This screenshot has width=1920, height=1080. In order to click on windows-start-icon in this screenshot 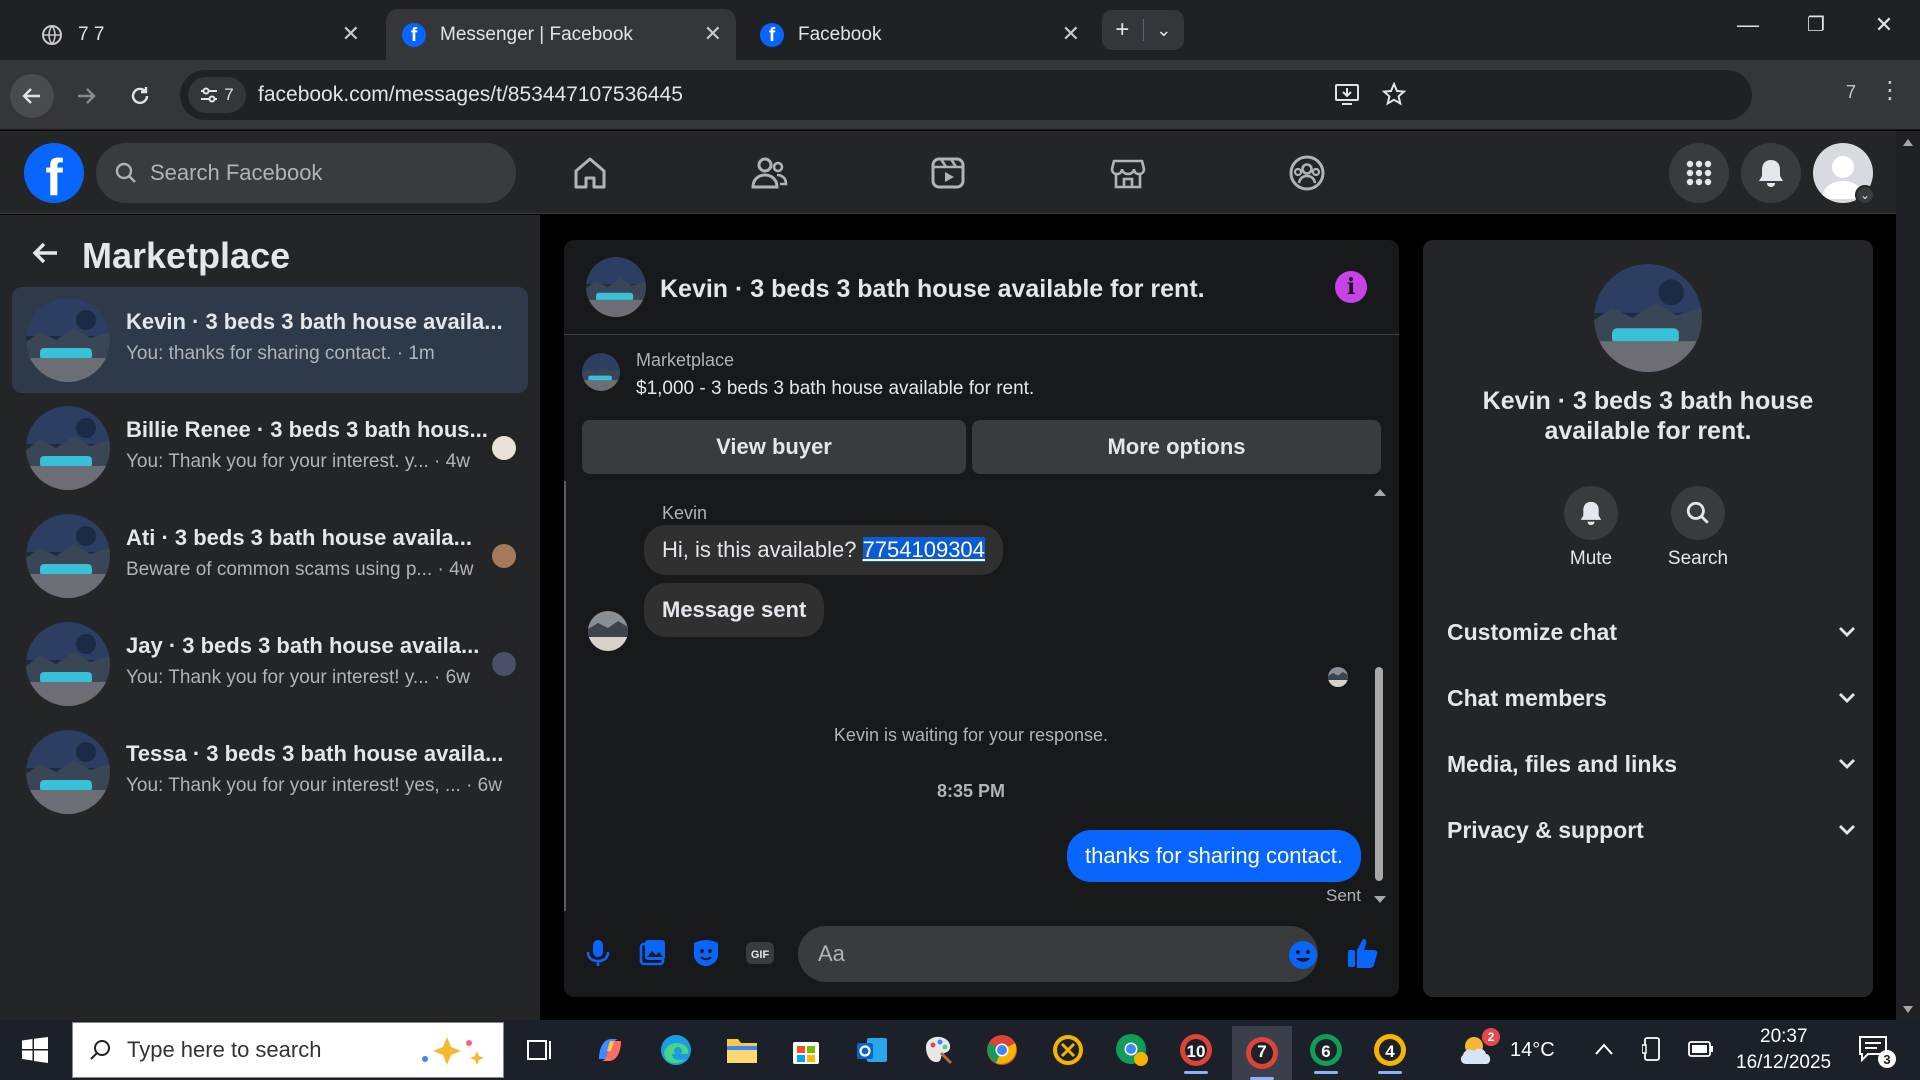, I will do `click(35, 1050)`.